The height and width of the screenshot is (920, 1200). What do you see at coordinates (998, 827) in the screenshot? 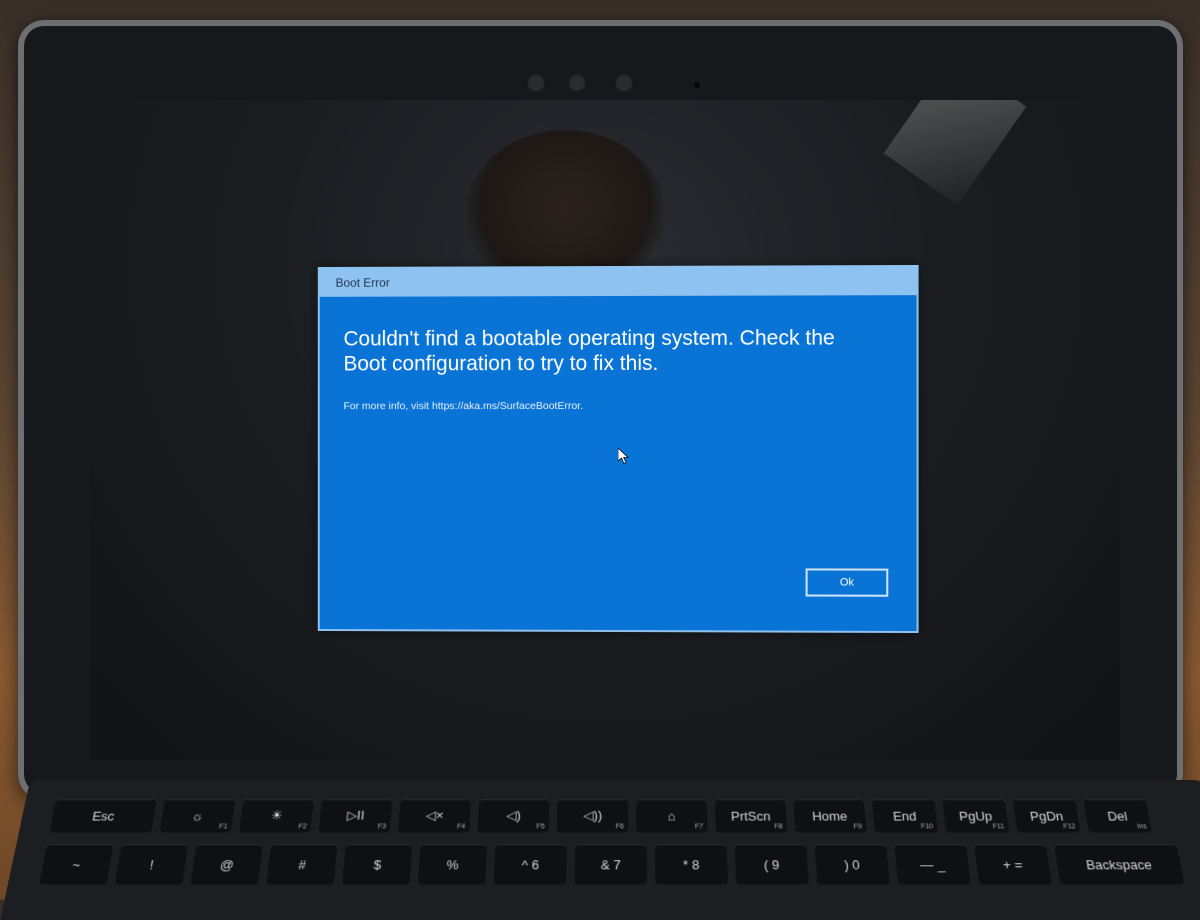
I see `key-sublabel: F11` at bounding box center [998, 827].